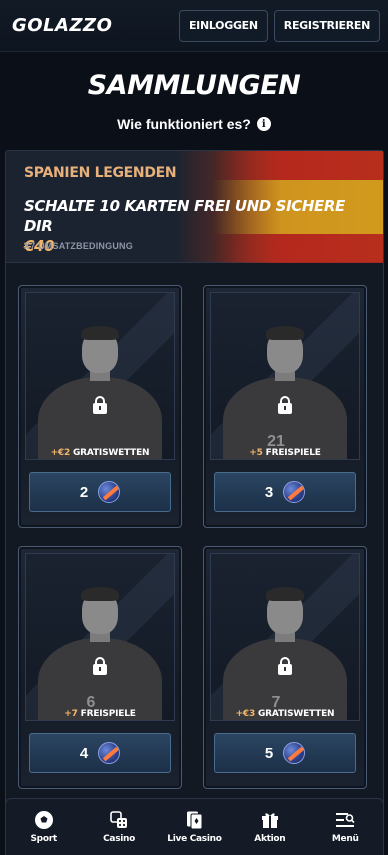  I want to click on info-icon: i, so click(263, 124).